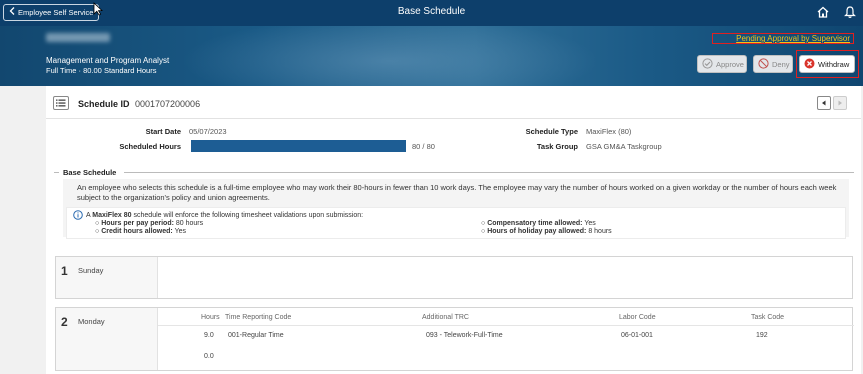  I want to click on approve-button-label: Approve, so click(730, 64).